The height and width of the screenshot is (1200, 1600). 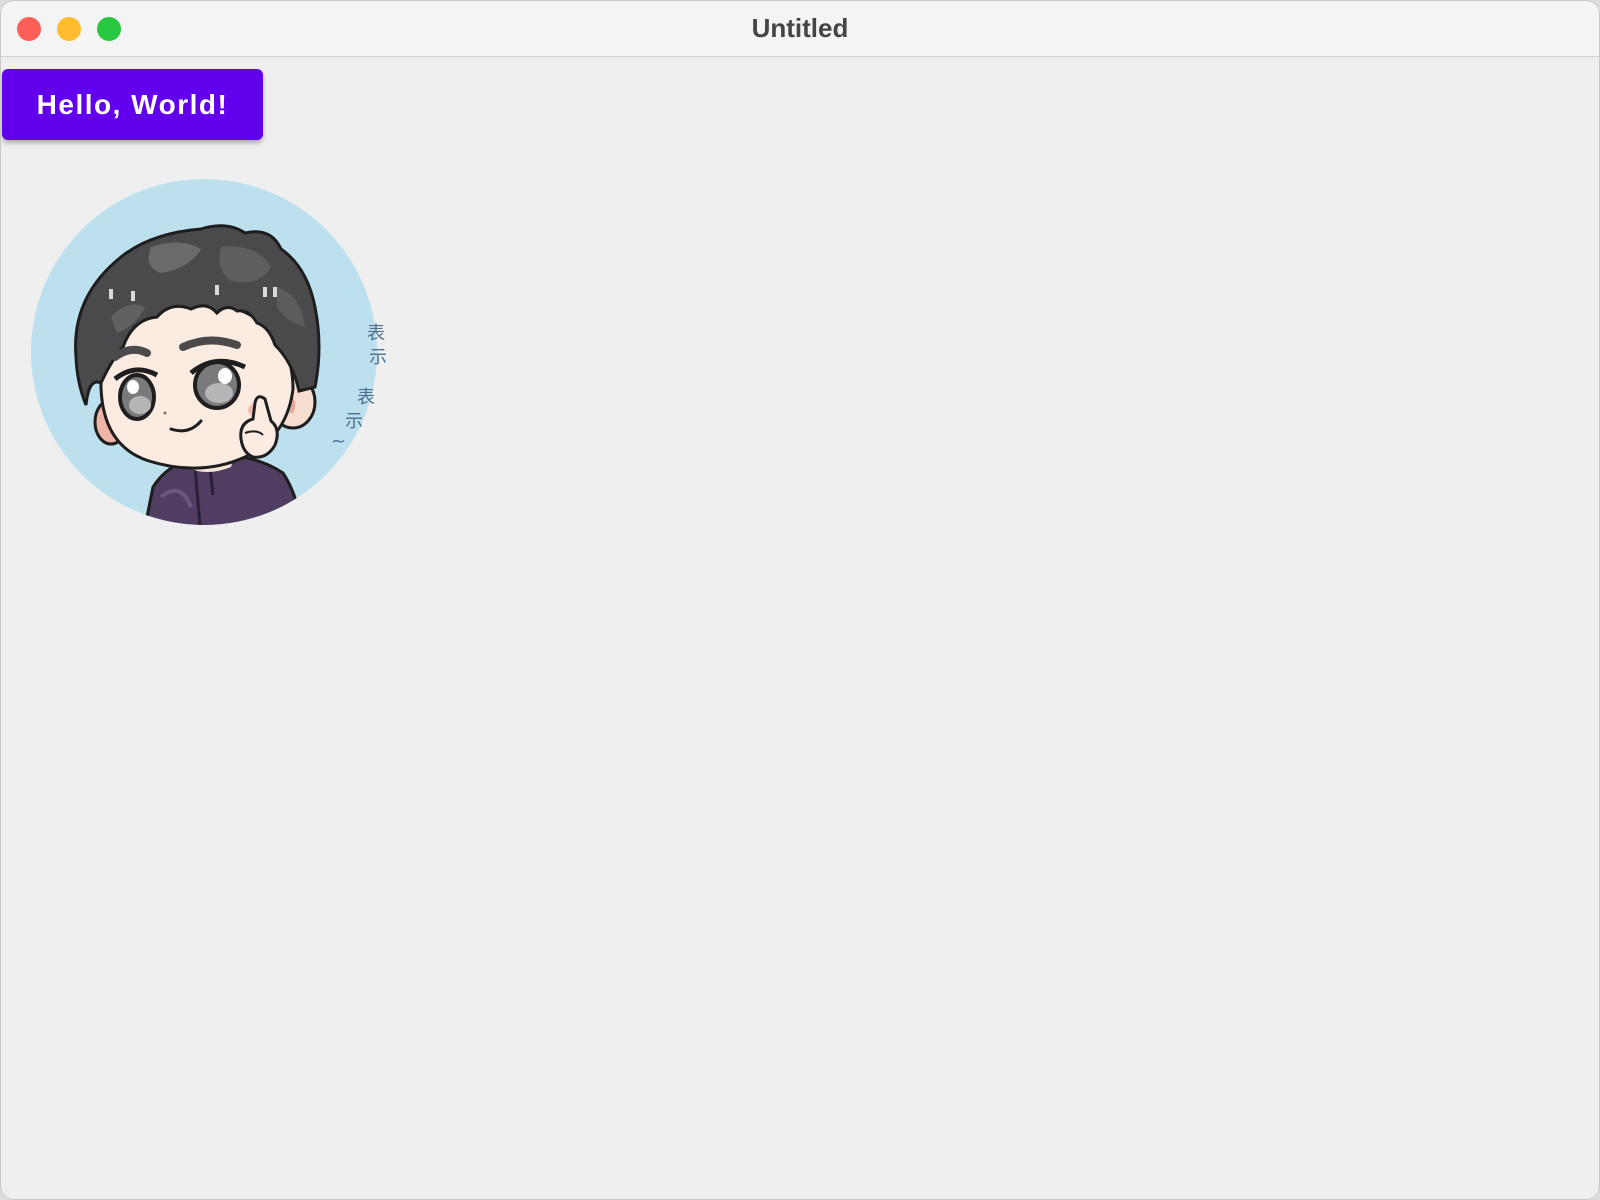 What do you see at coordinates (132, 104) in the screenshot?
I see `hello-world-button: Hello, World!` at bounding box center [132, 104].